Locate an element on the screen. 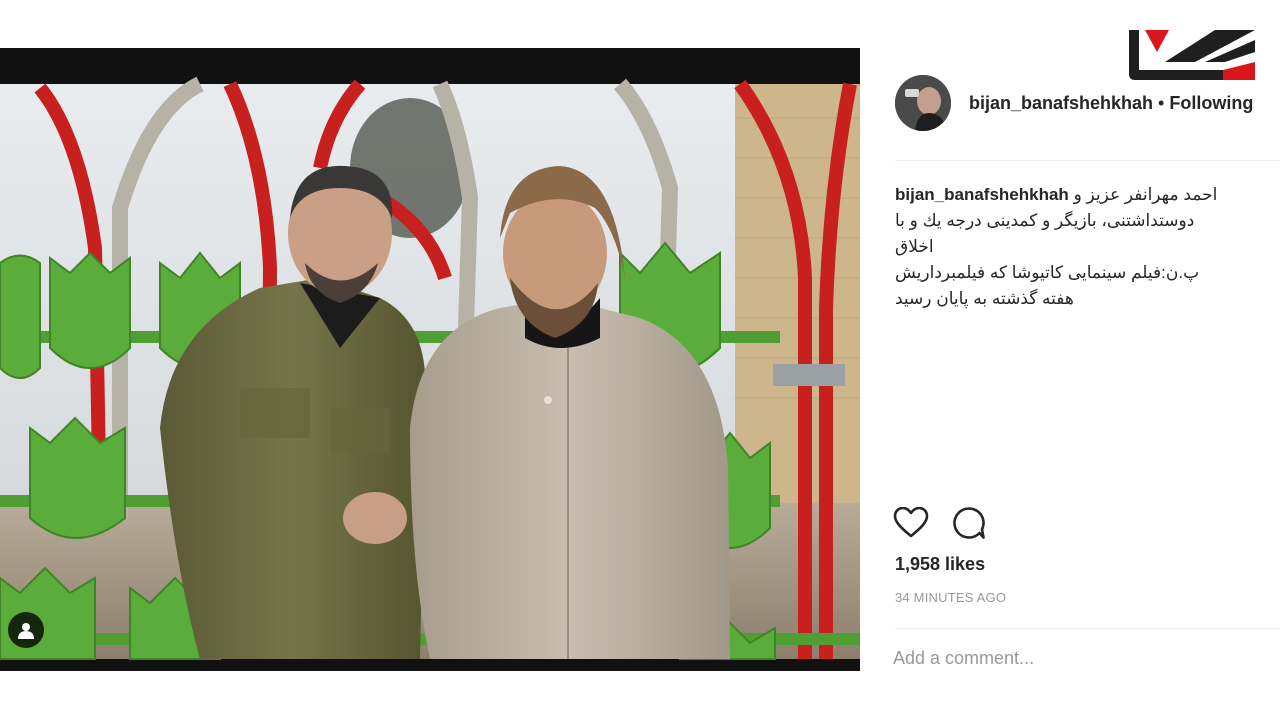 The width and height of the screenshot is (1280, 720). post-header: bijan_banafshehkhah • Following is located at coordinates (1087, 103).